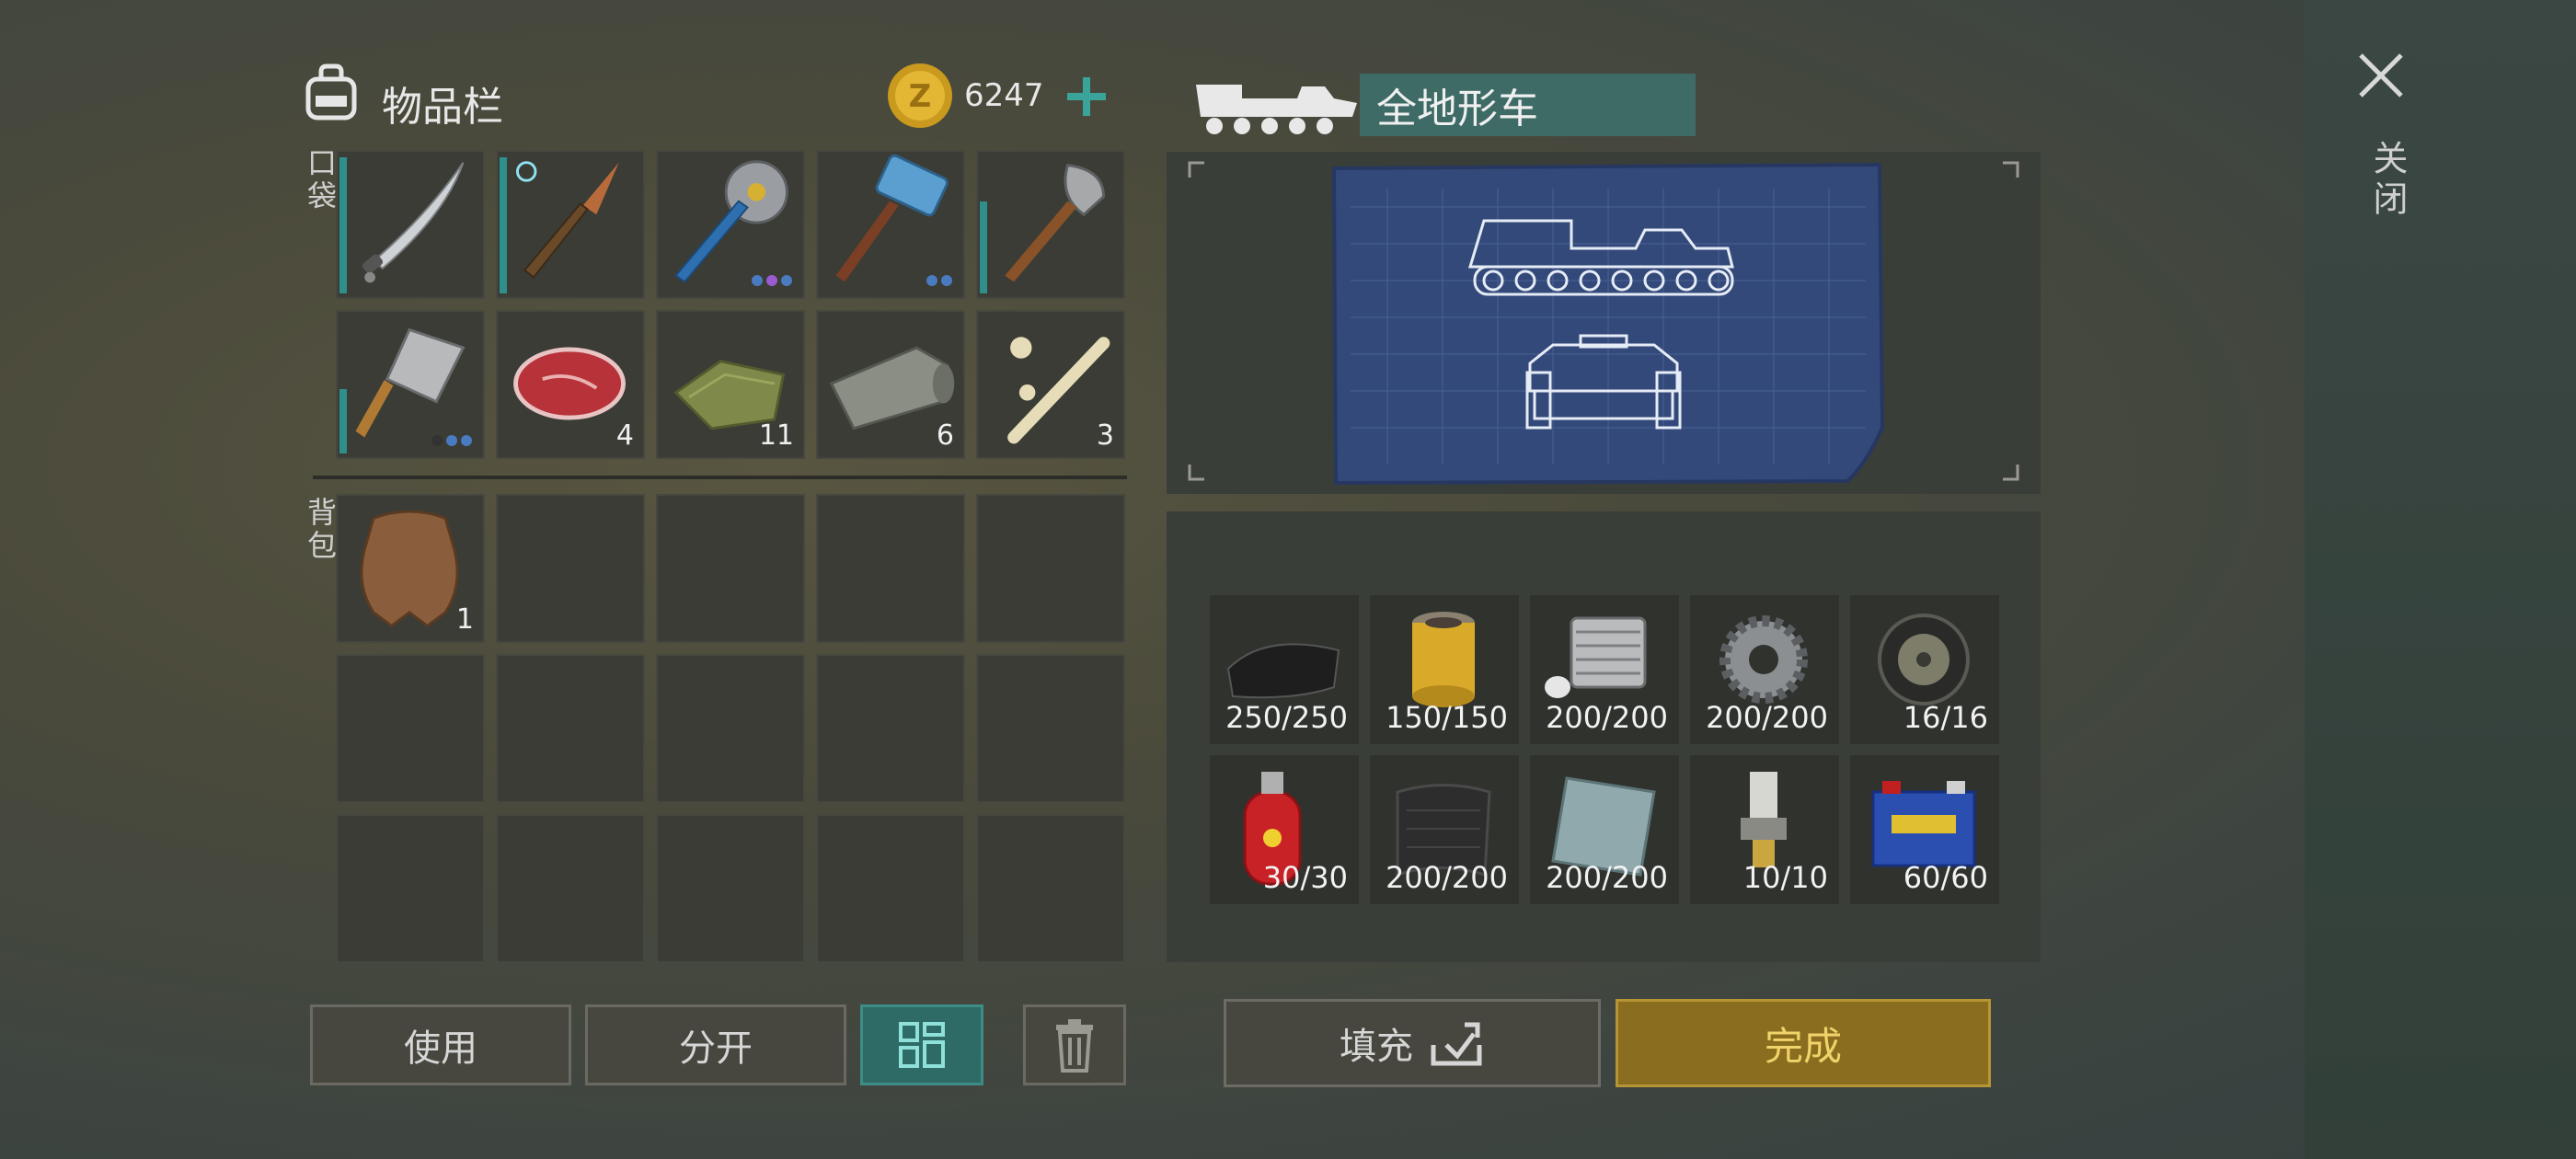 This screenshot has width=2576, height=1159. Describe the element at coordinates (1604, 669) in the screenshot. I see `req-slot-engine-cylinder: 200/200` at that location.